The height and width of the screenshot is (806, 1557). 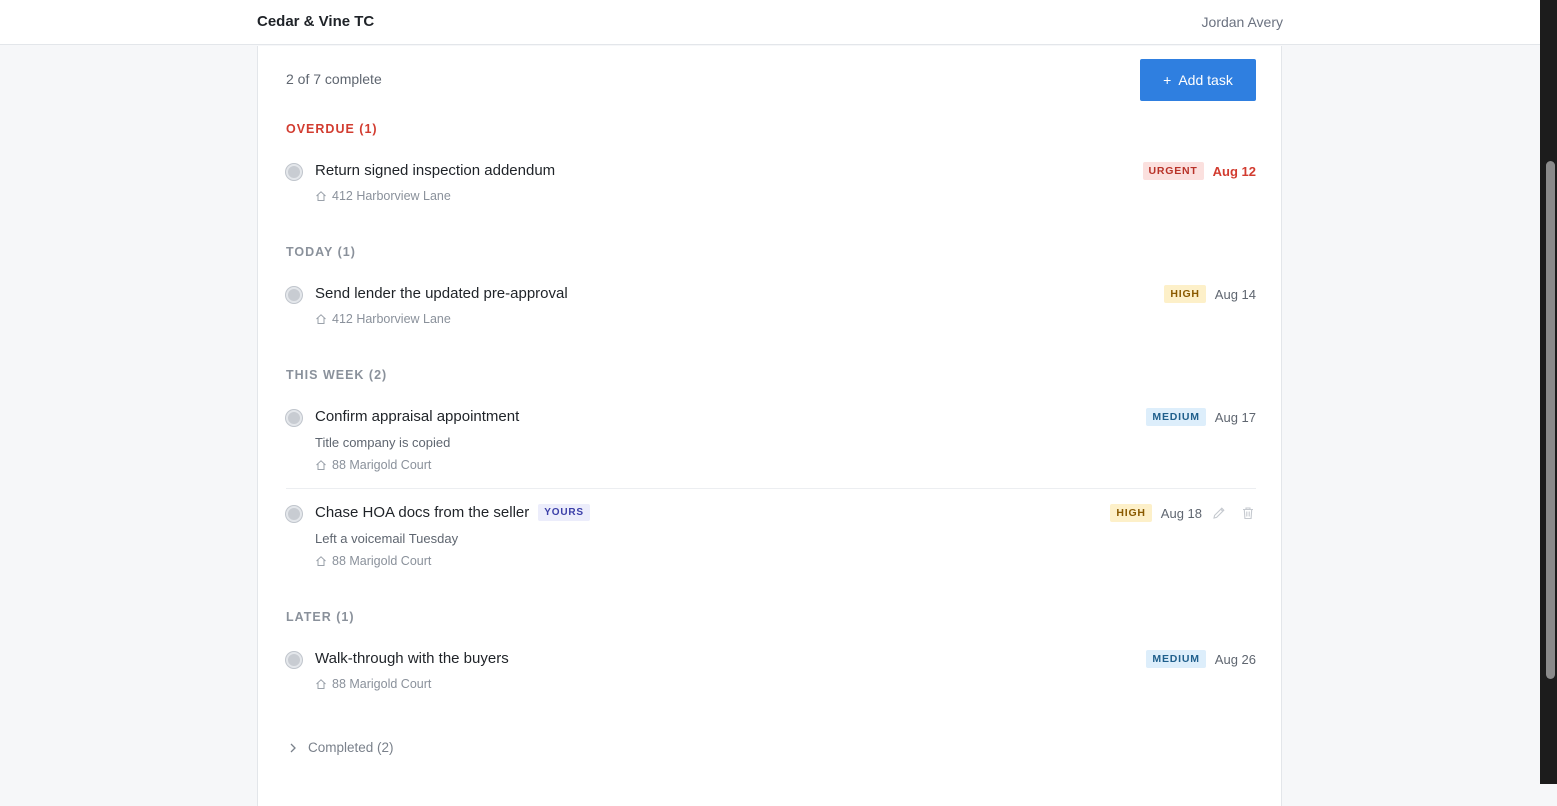 I want to click on task-meta: MEDIUM Aug 26, so click(x=1201, y=659).